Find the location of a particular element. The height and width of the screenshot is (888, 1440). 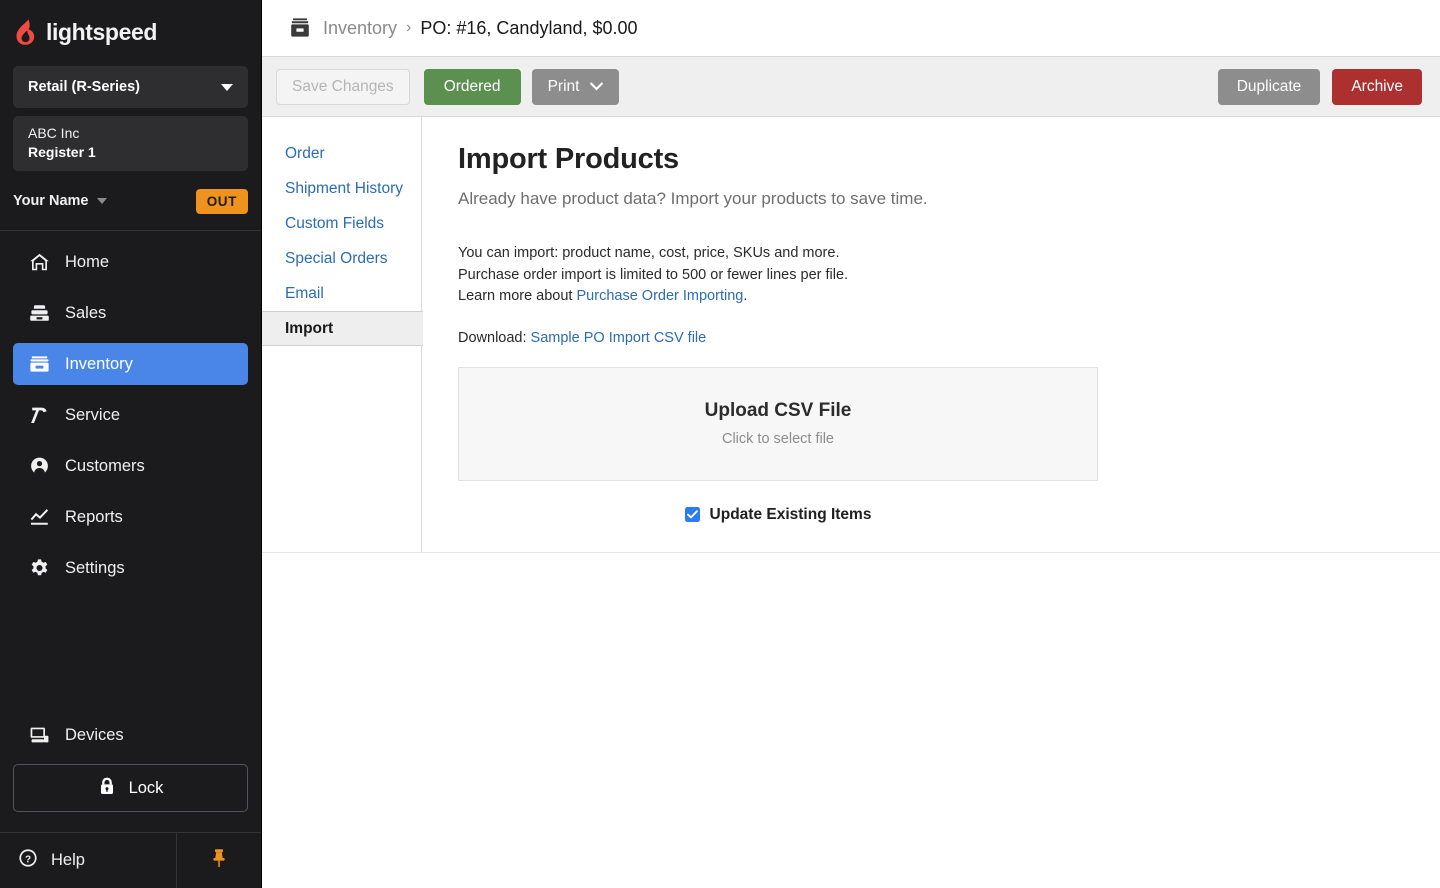

subnav-item-shipment-history: Shipment History is located at coordinates (341, 188).